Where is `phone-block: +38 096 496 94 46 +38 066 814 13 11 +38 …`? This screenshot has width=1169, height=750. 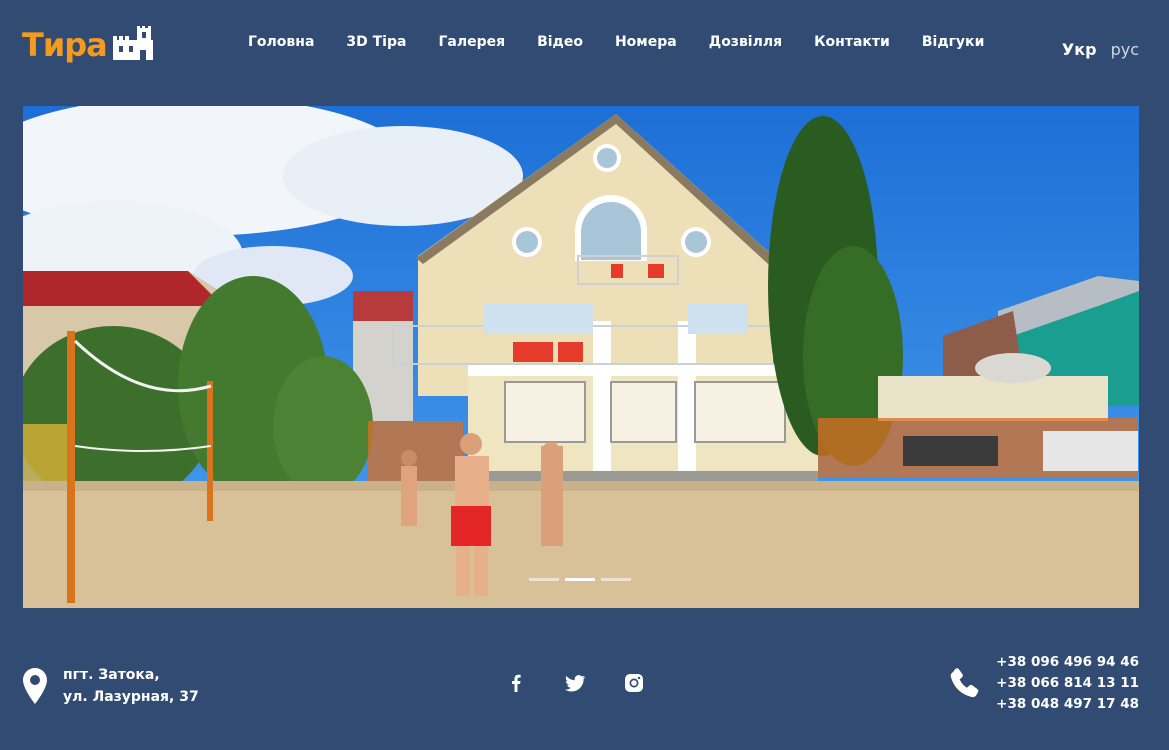
phone-block: +38 096 496 94 46 +38 066 814 13 11 +38 … is located at coordinates (1042, 683).